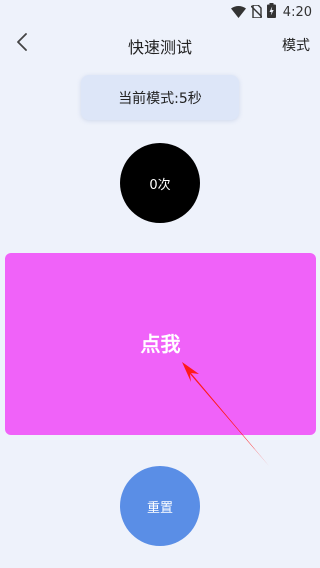 The width and height of the screenshot is (320, 568). Describe the element at coordinates (238, 12) in the screenshot. I see `wifi-icon` at that location.